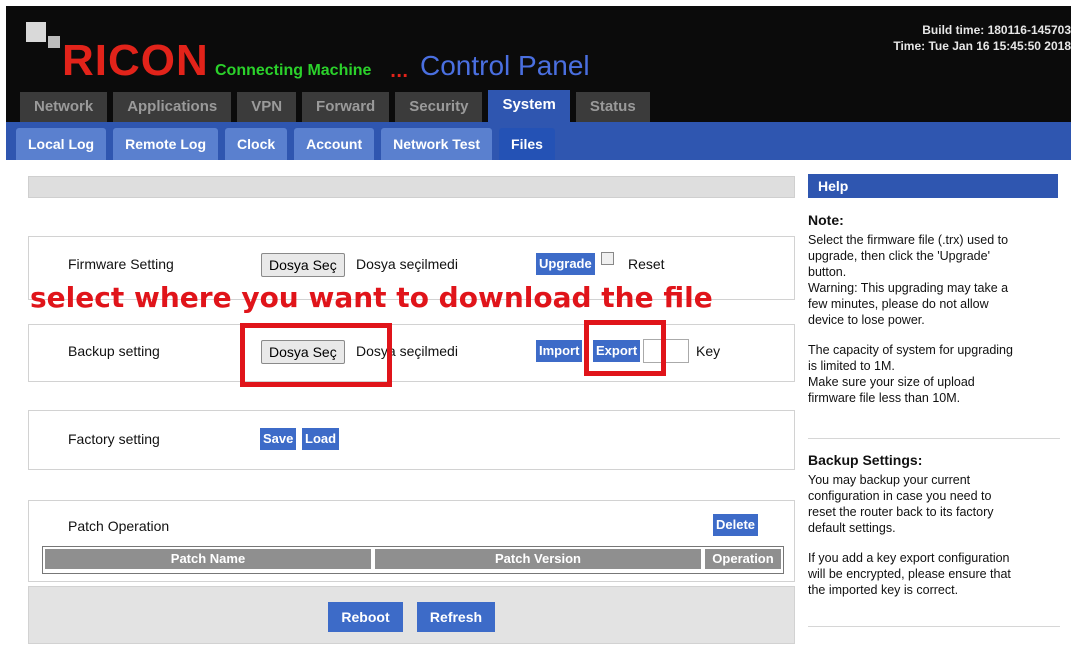  I want to click on column-patch-name: Patch Name, so click(208, 559).